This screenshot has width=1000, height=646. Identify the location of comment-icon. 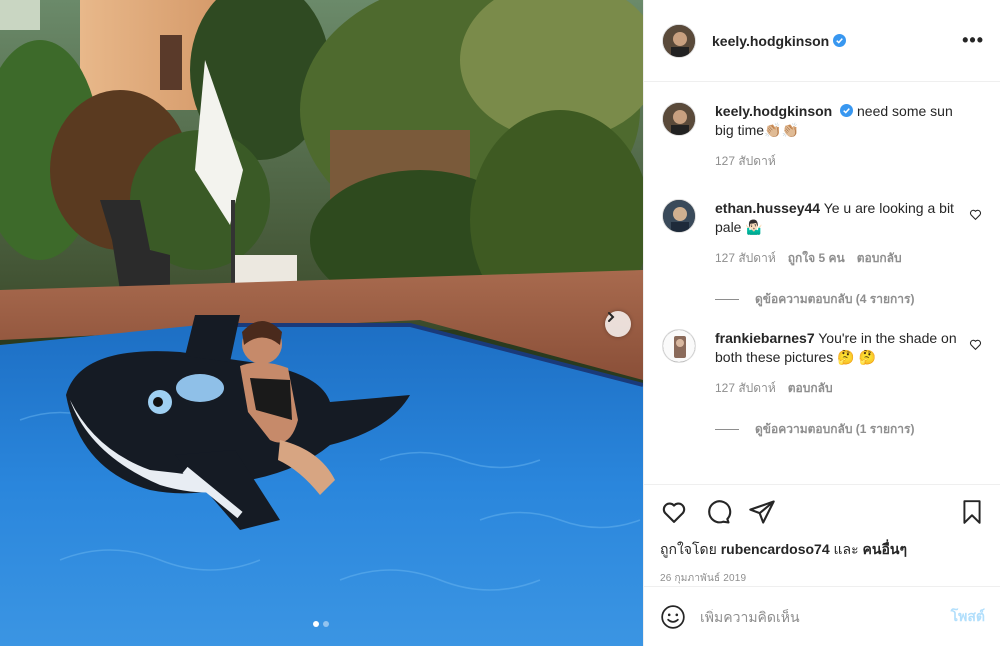
(718, 512).